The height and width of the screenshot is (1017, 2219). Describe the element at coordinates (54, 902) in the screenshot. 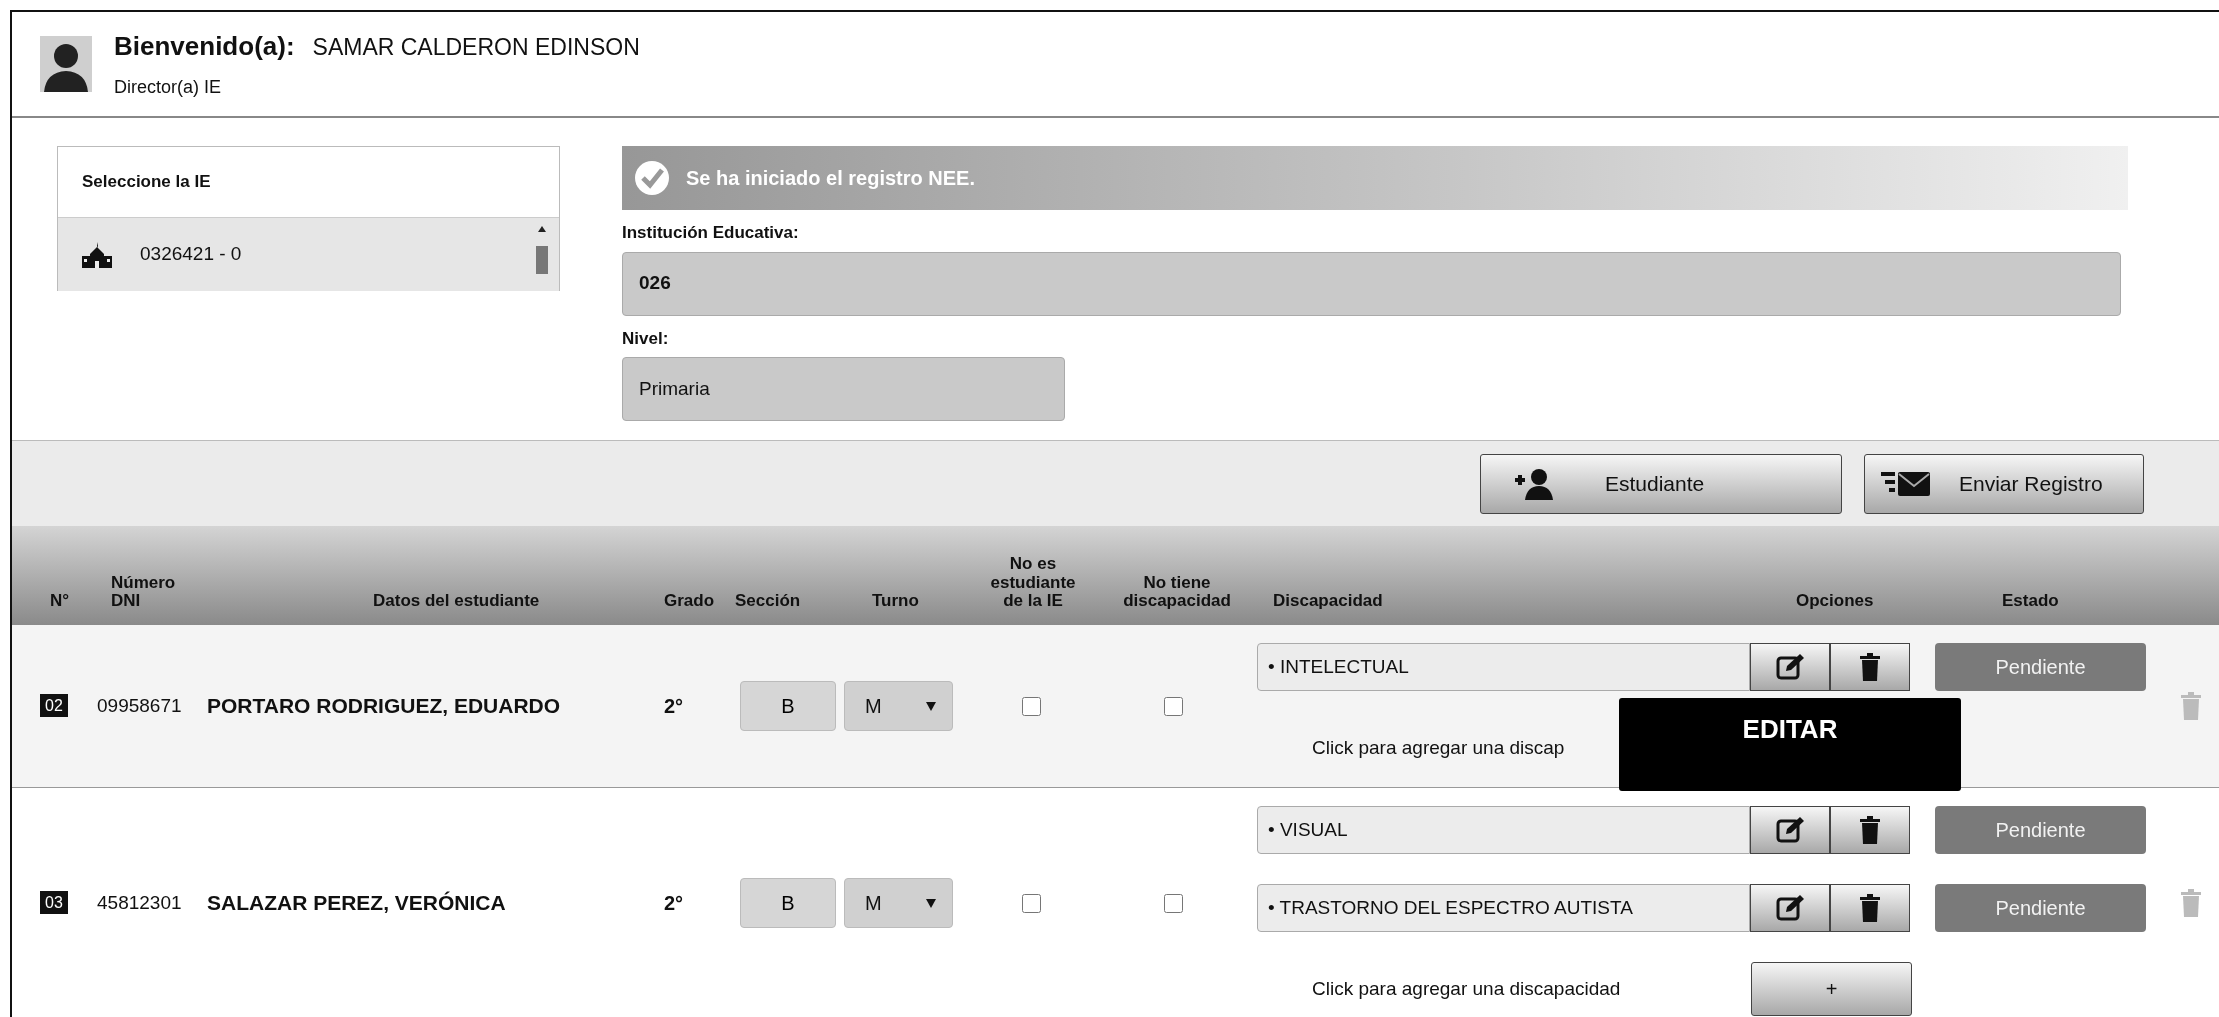

I see `row-number: 03` at that location.